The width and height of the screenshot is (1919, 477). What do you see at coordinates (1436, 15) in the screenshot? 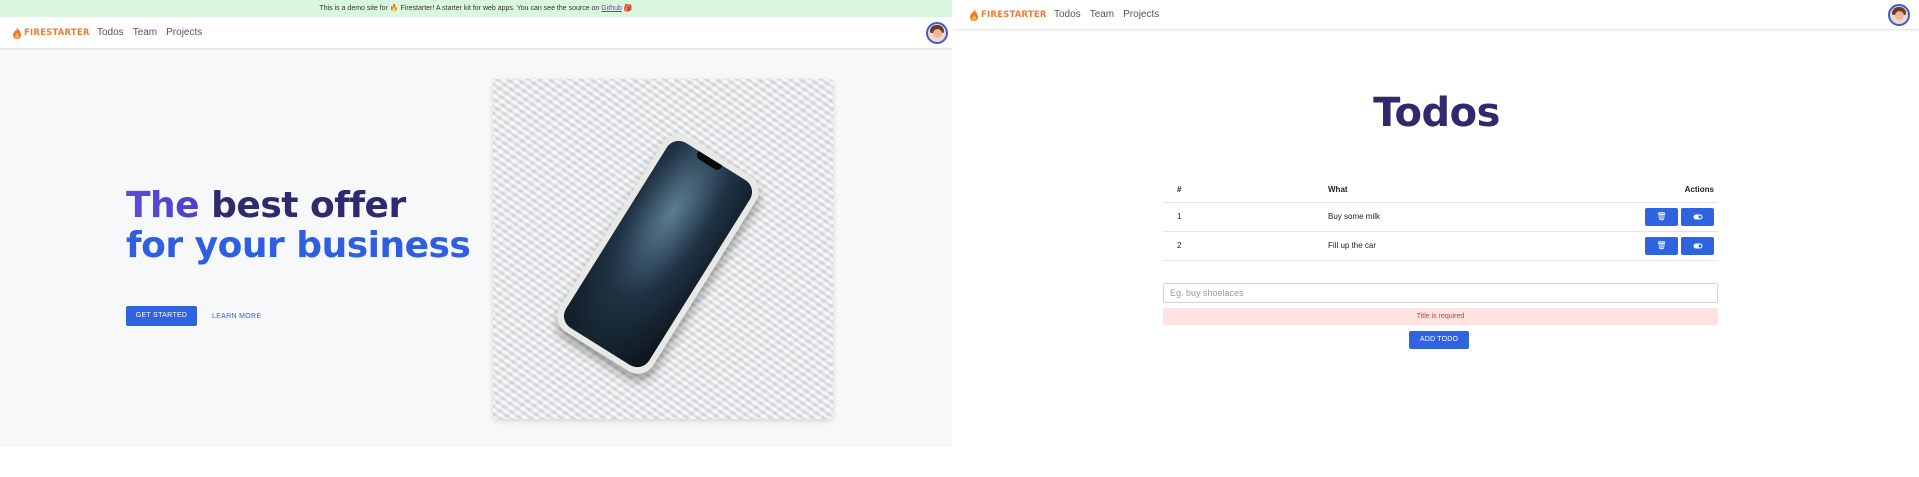
I see `top-navbar-todos: FIRESTARTER Todos Team Projects` at bounding box center [1436, 15].